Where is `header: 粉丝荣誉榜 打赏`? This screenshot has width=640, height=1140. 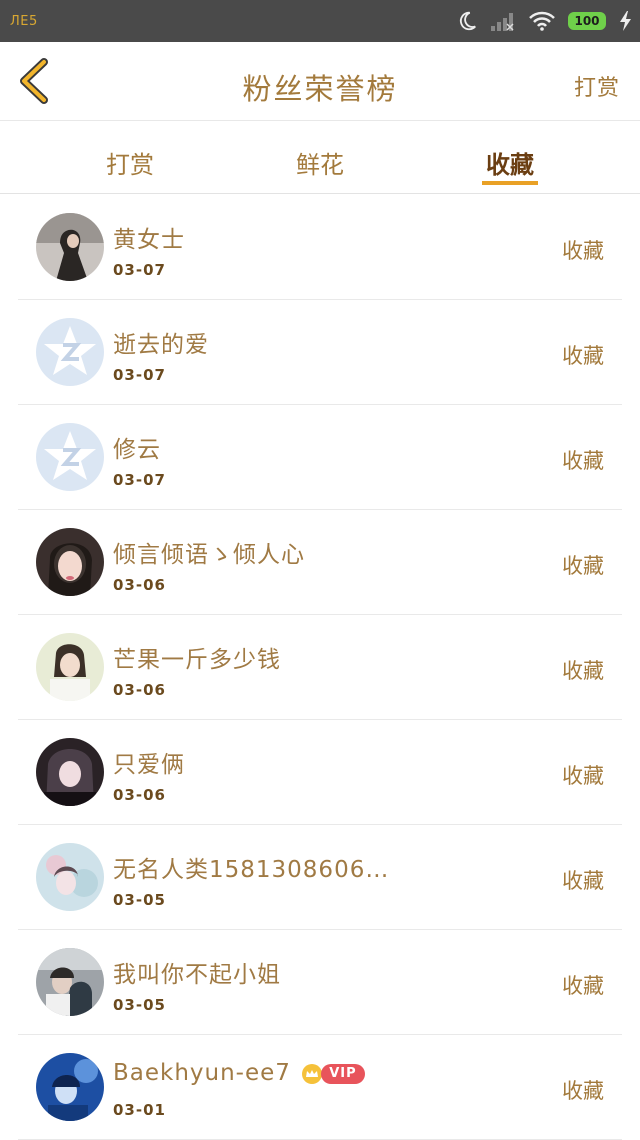
header: 粉丝荣誉榜 打赏 is located at coordinates (320, 81).